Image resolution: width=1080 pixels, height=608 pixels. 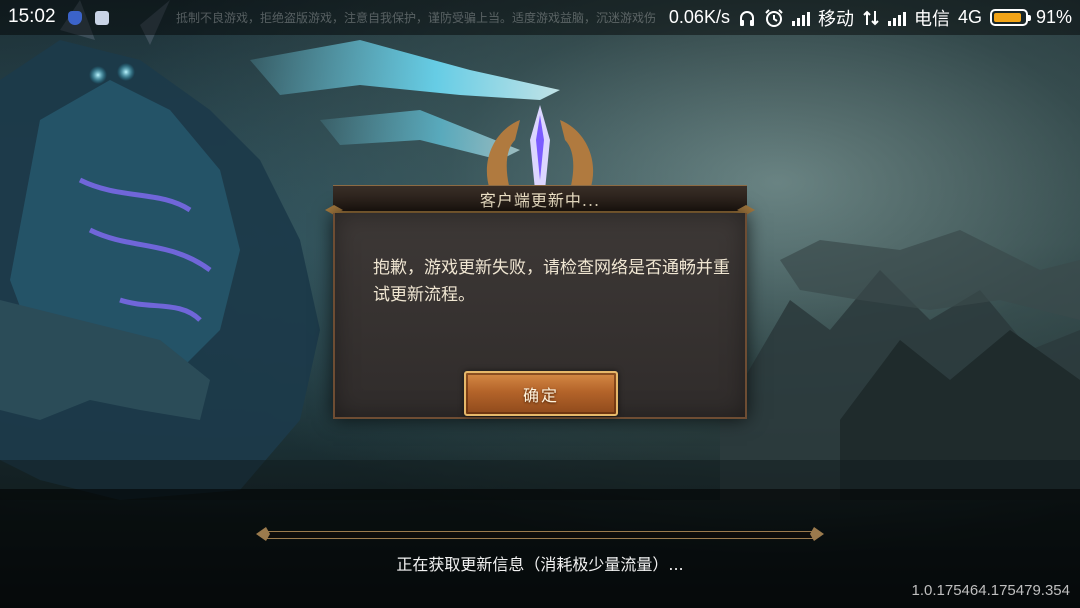 I want to click on headphones-icon, so click(x=746, y=18).